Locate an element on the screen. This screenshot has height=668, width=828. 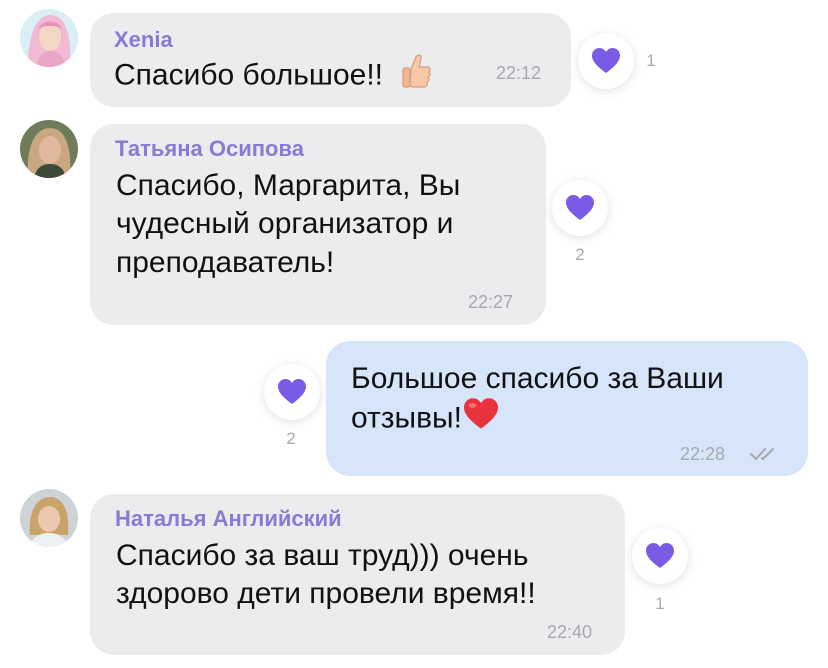
message-text: Спасибо большое!! is located at coordinates (273, 76).